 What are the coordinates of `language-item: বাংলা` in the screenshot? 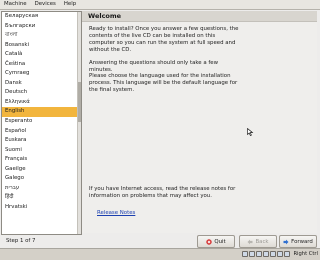 It's located at (41, 36).